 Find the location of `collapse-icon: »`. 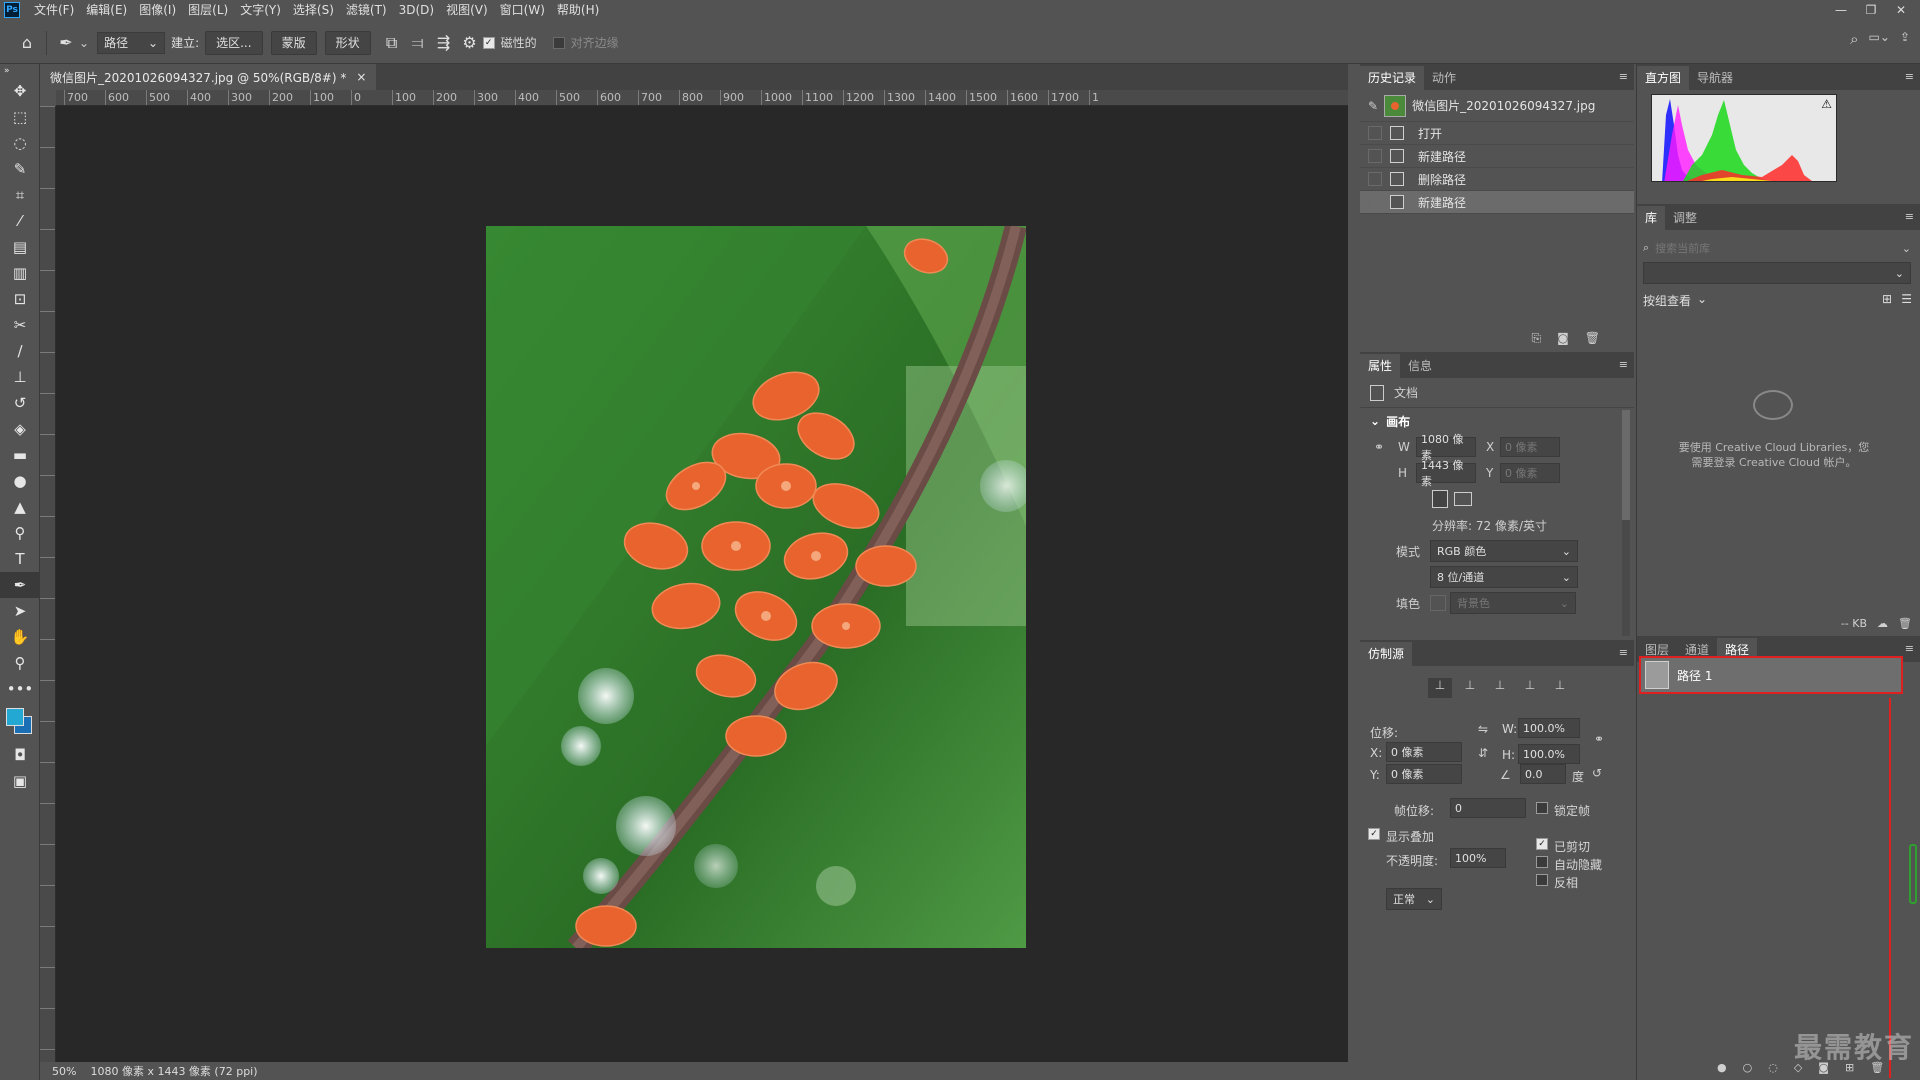

collapse-icon: » is located at coordinates (20, 71).